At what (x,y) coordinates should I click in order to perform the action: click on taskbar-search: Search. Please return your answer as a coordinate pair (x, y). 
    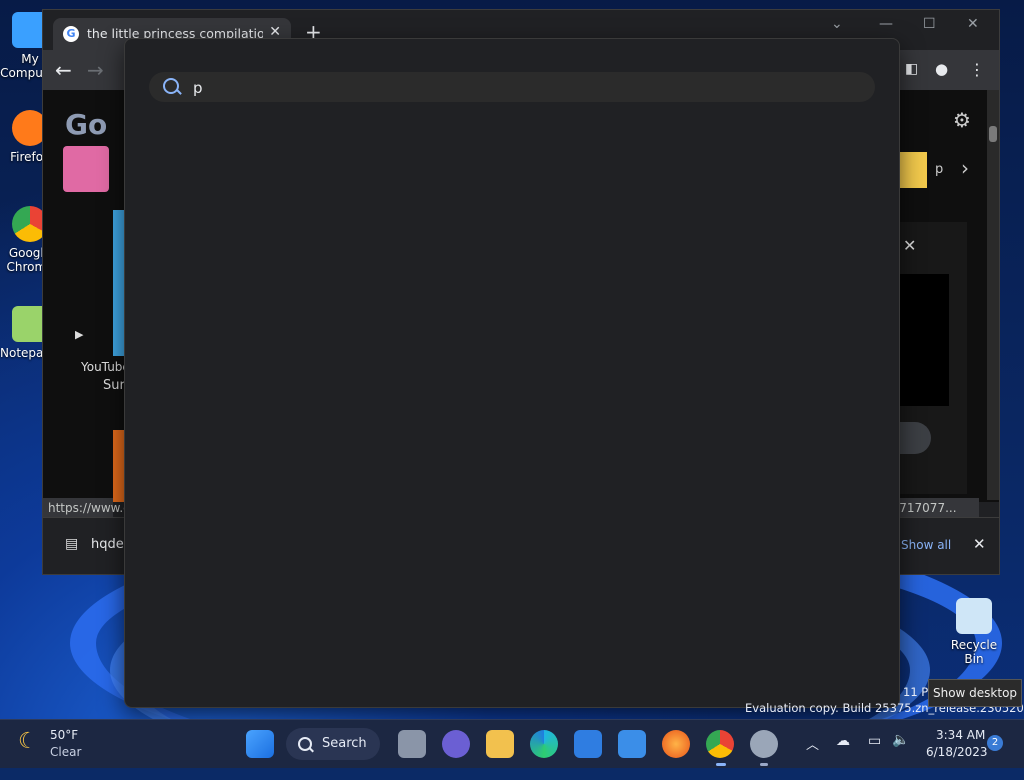
    Looking at the image, I should click on (333, 744).